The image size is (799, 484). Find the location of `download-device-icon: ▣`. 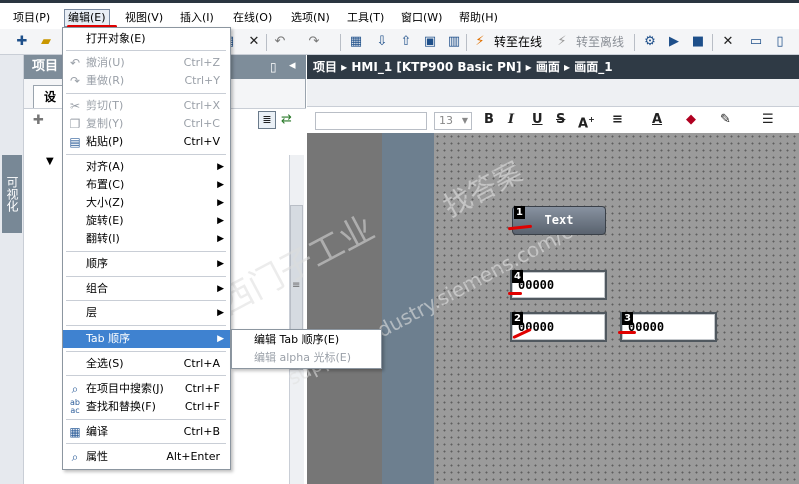

download-device-icon: ▣ is located at coordinates (430, 42).